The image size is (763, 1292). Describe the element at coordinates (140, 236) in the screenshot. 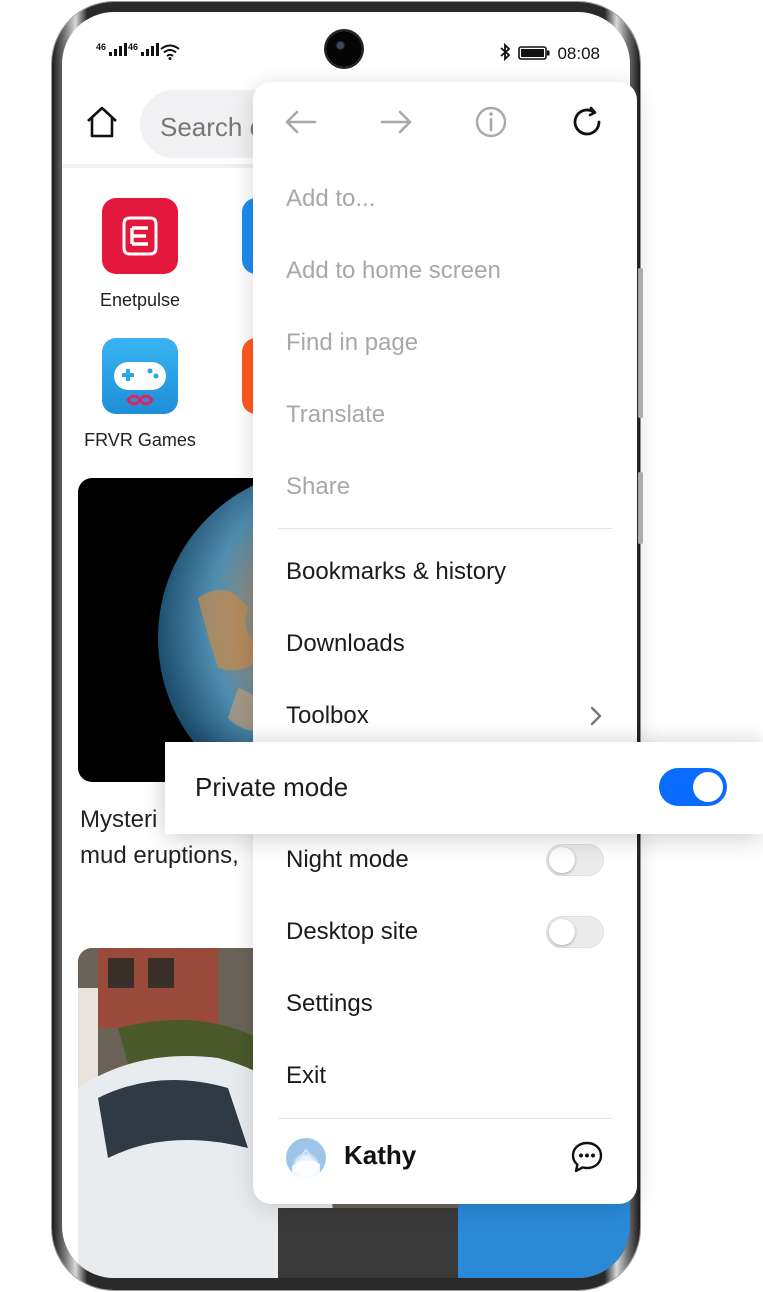

I see `enetpulse-icon` at that location.